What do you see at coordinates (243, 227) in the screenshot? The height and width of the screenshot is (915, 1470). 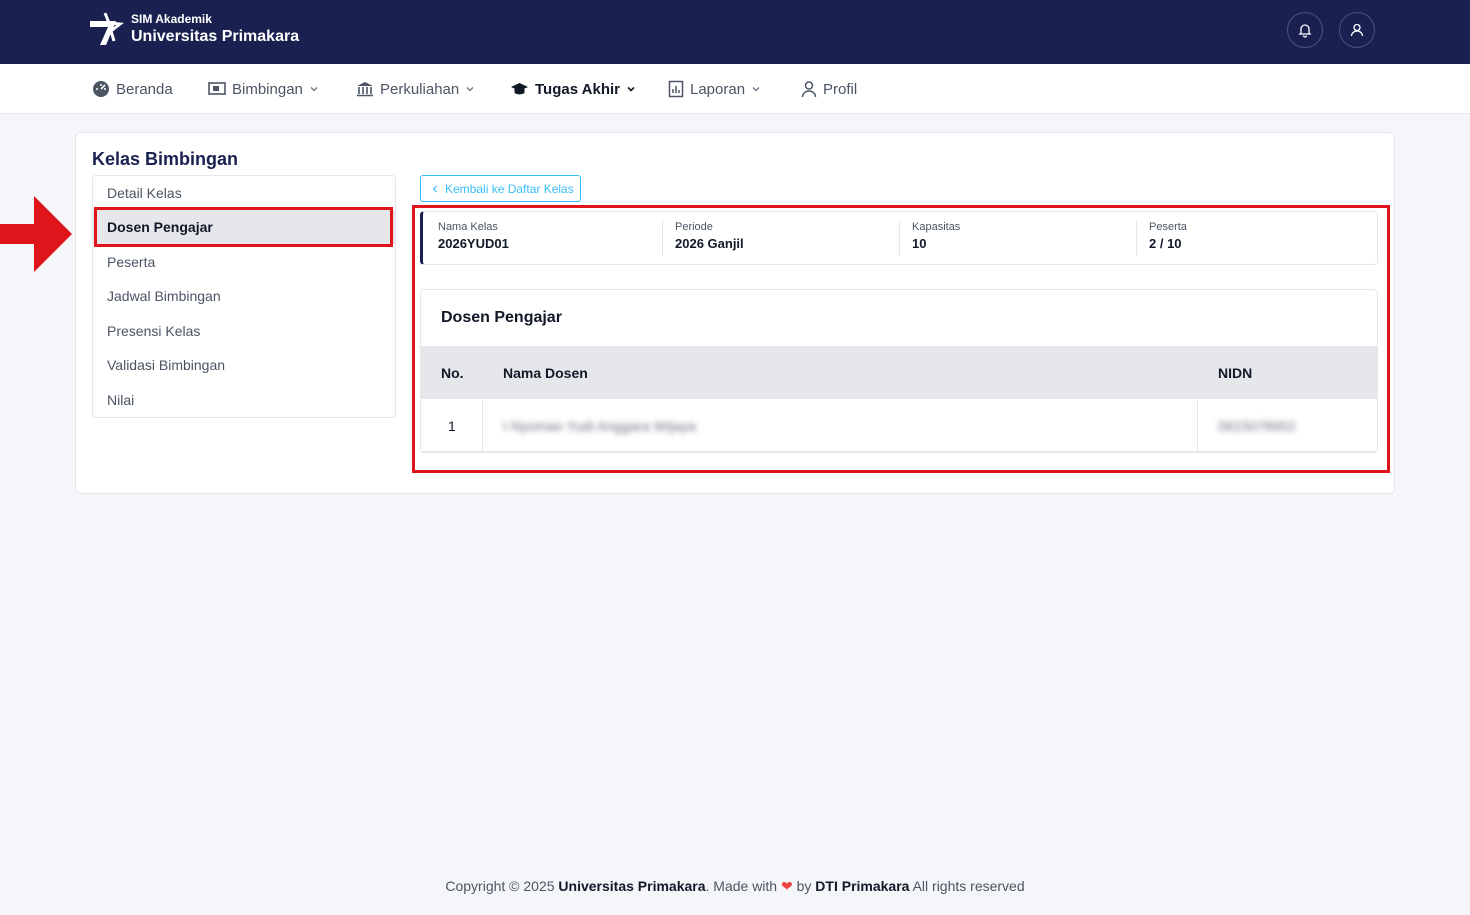 I see `highlight-box-menu` at bounding box center [243, 227].